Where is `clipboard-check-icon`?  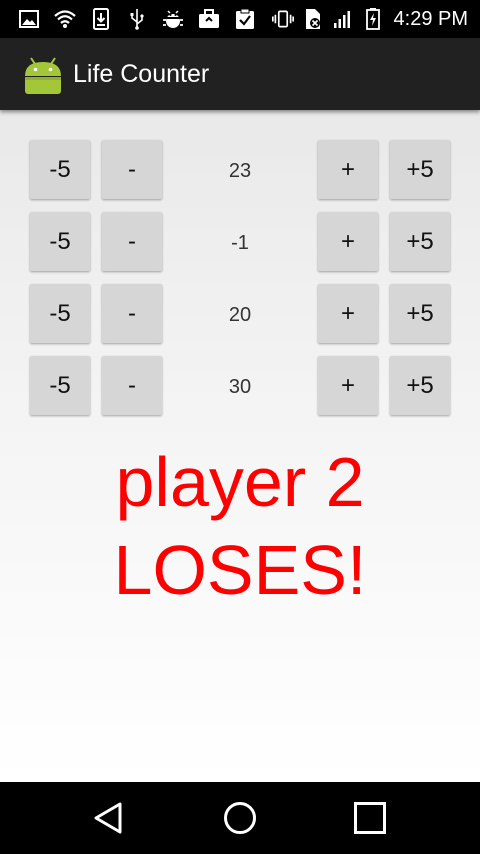
clipboard-check-icon is located at coordinates (245, 19).